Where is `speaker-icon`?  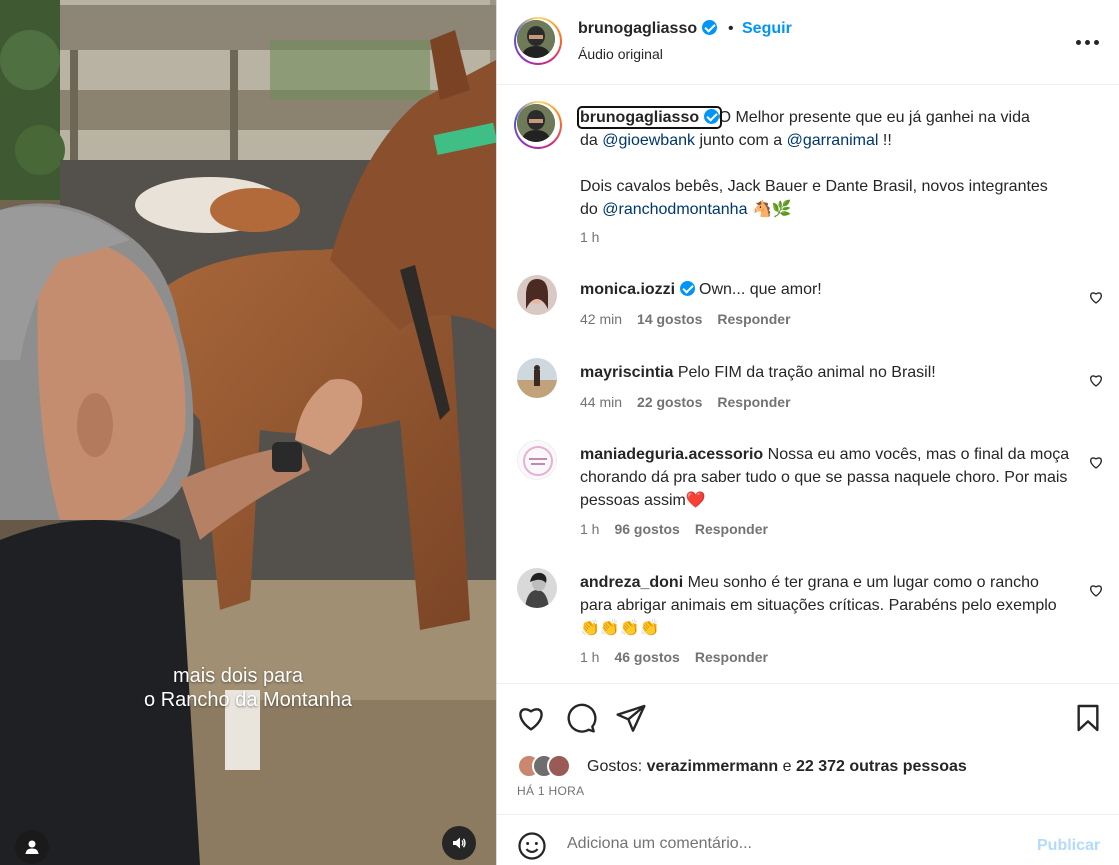 speaker-icon is located at coordinates (459, 843).